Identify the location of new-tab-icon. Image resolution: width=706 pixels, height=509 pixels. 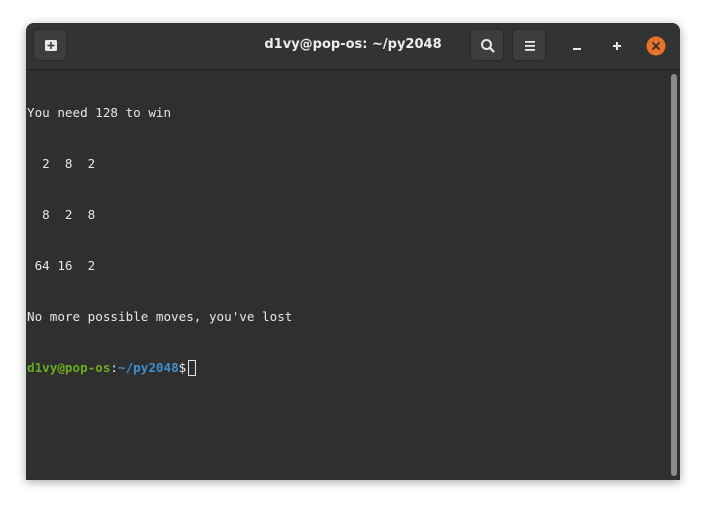
(51, 45).